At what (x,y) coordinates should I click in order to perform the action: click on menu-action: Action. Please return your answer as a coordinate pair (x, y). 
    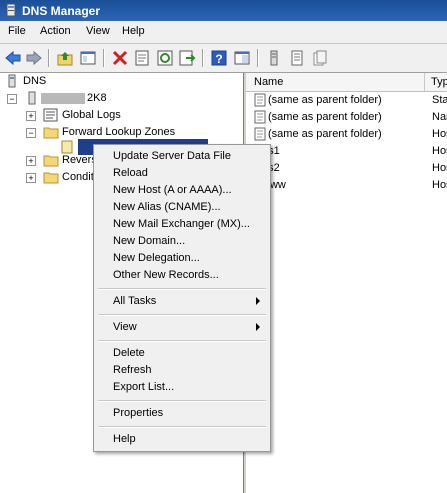
    Looking at the image, I should click on (55, 31).